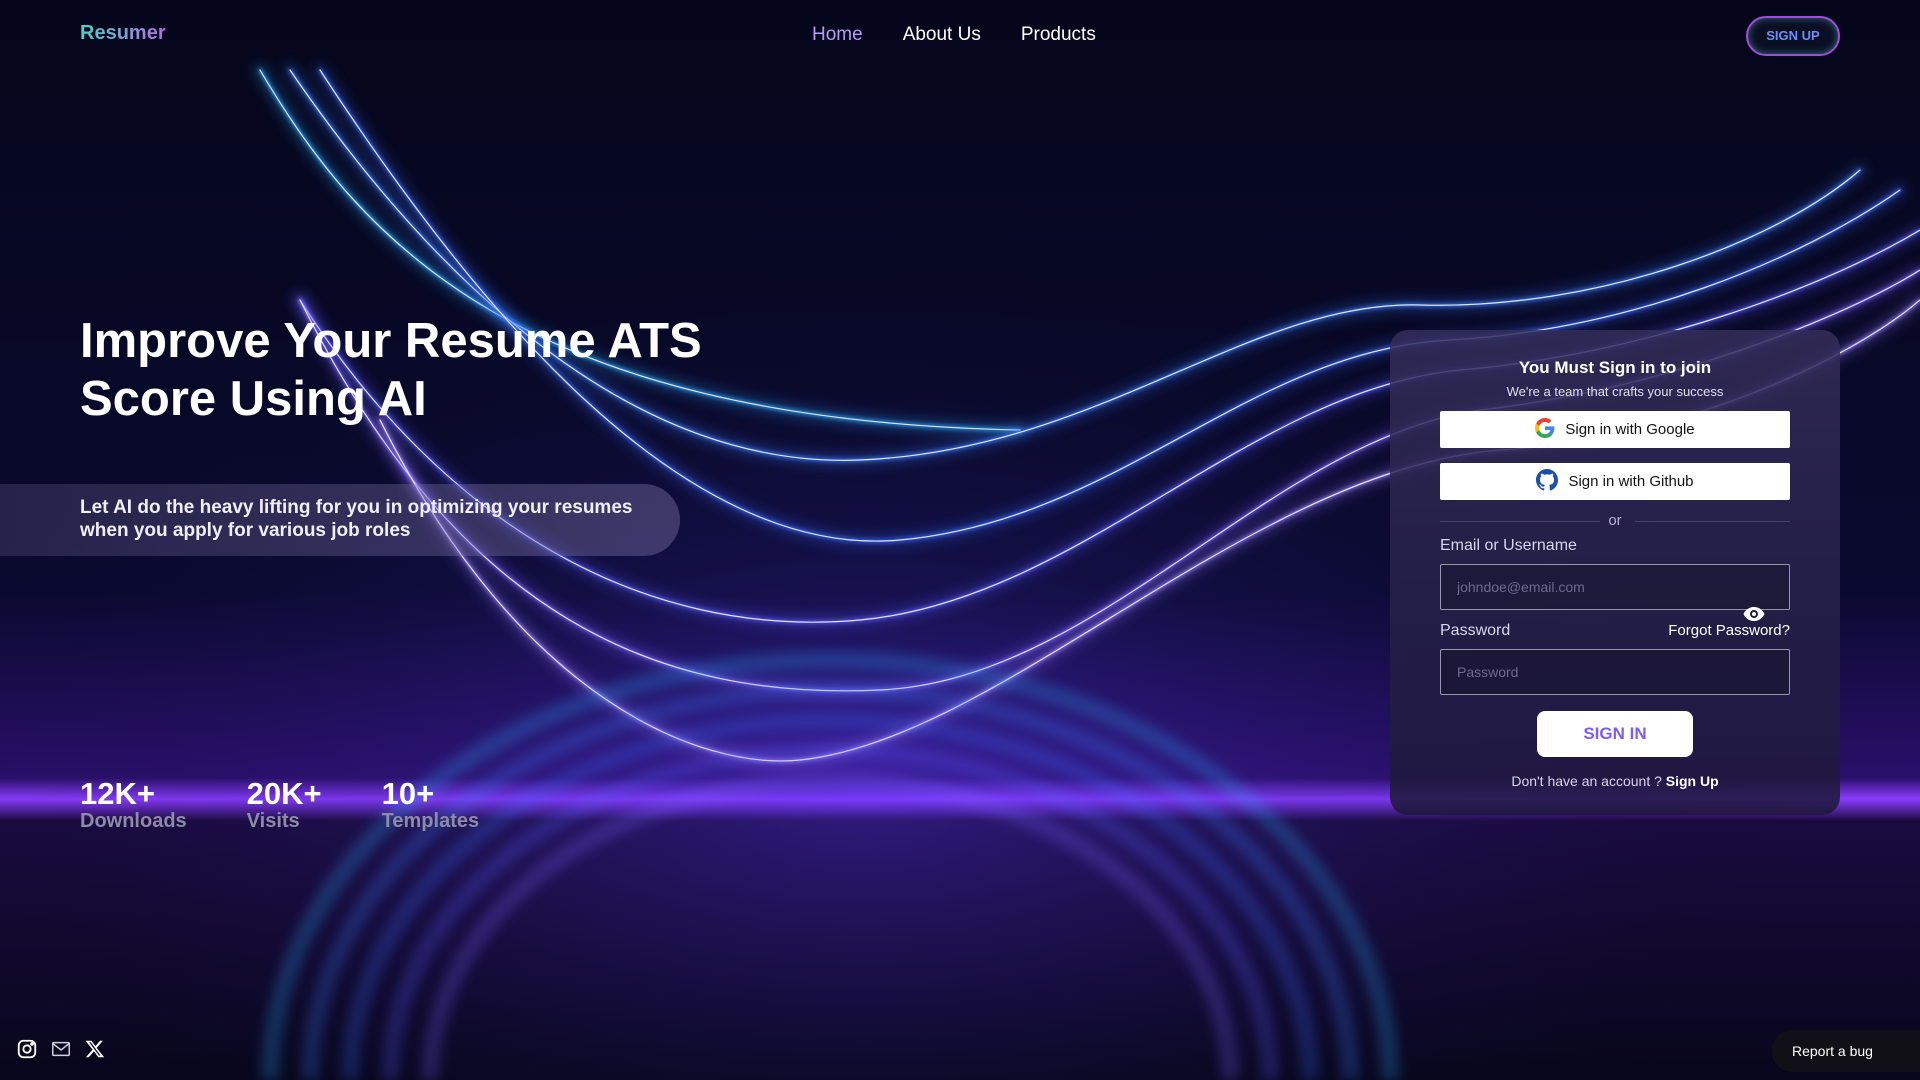 The width and height of the screenshot is (1920, 1080). Describe the element at coordinates (1712, 521) in the screenshot. I see `divider-line` at that location.